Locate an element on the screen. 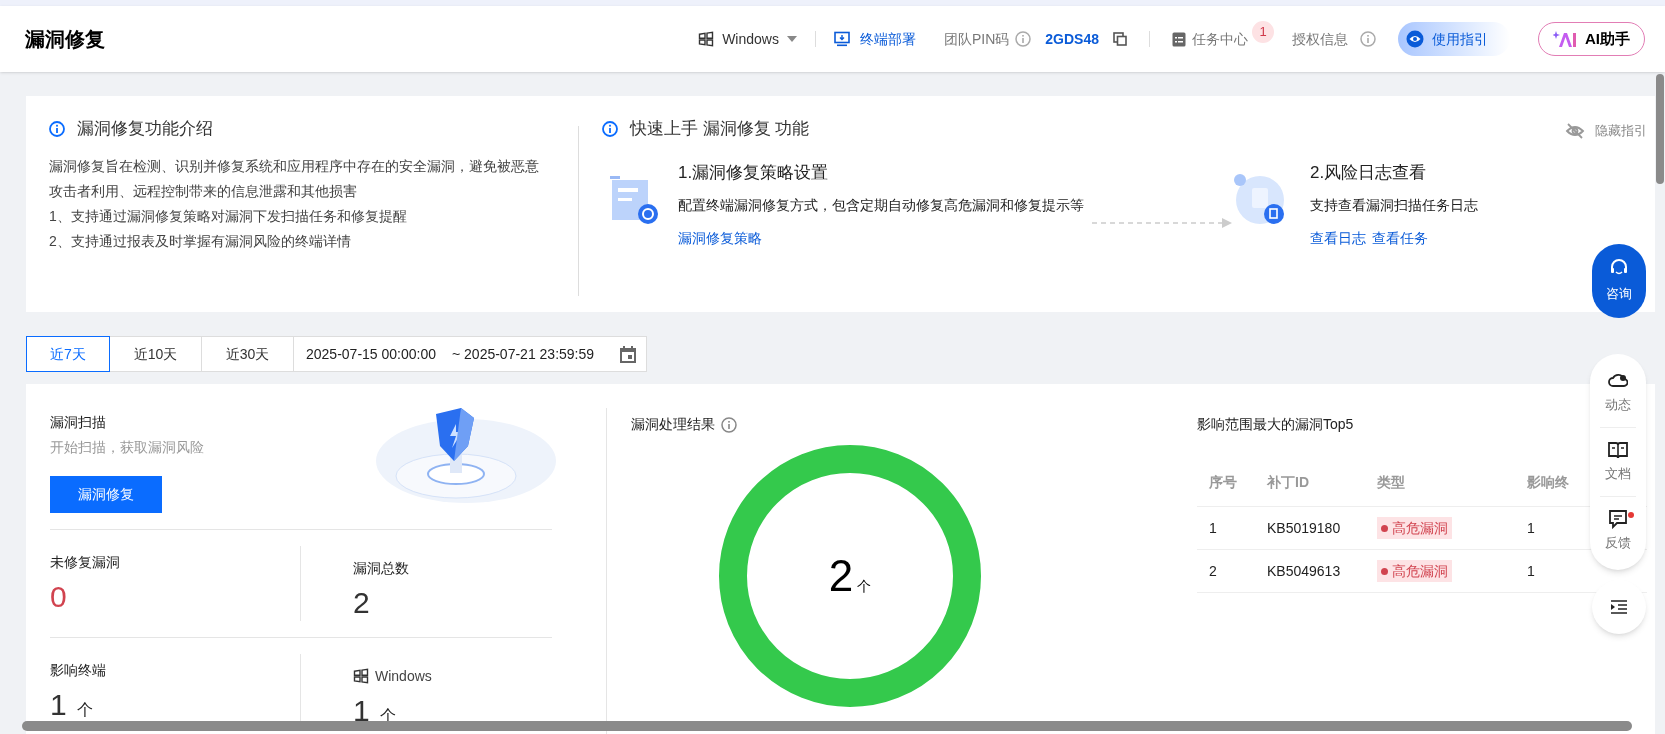 This screenshot has height=734, width=1665. total-count: 2 is located at coordinates (841, 576).